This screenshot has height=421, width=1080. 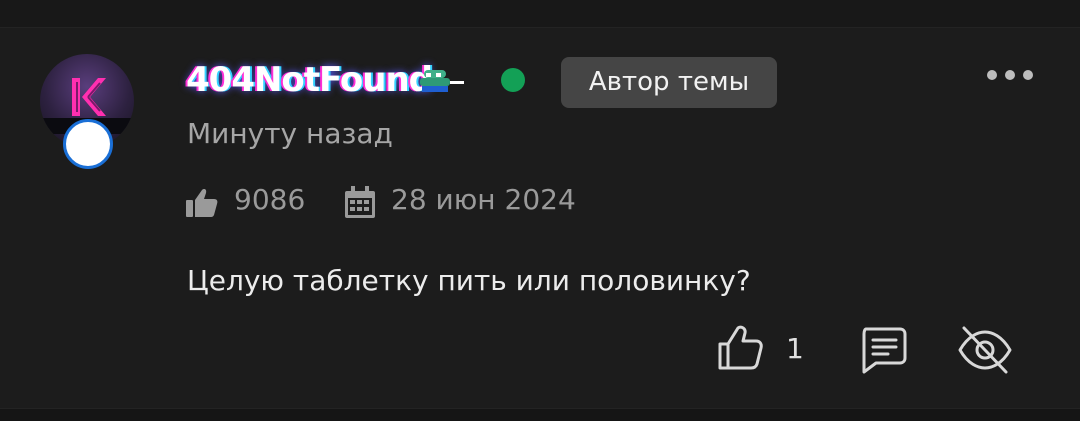 What do you see at coordinates (469, 280) in the screenshot?
I see `comment-text: Целую таблетку пить или половинку?` at bounding box center [469, 280].